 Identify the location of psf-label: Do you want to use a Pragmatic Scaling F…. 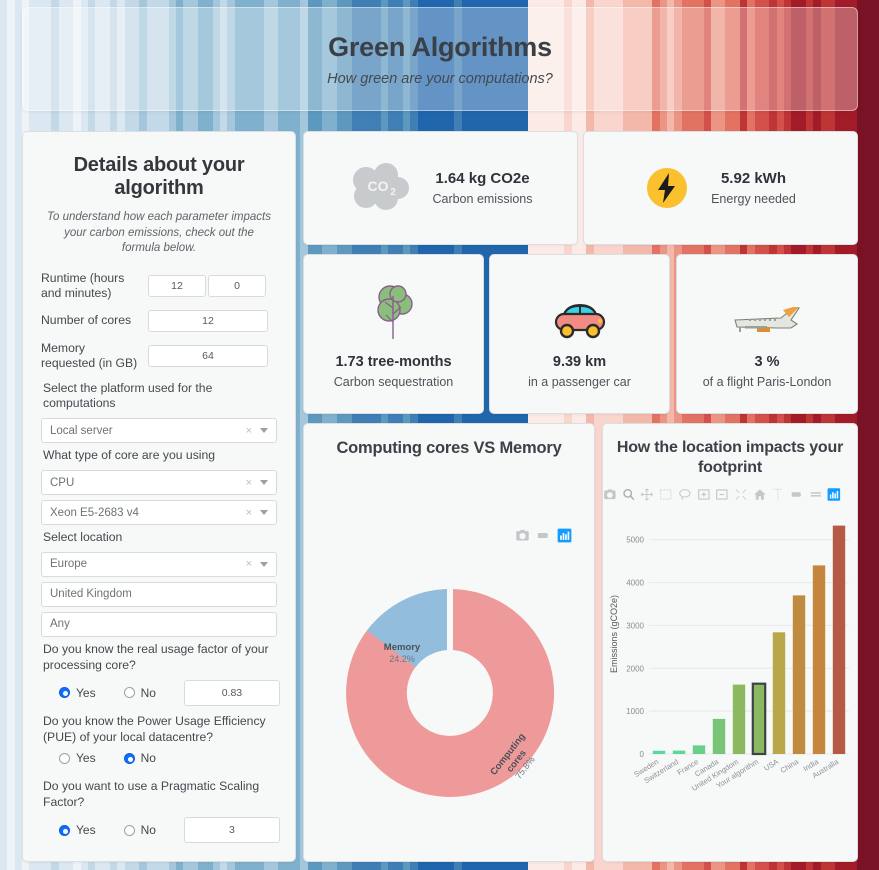
(151, 794).